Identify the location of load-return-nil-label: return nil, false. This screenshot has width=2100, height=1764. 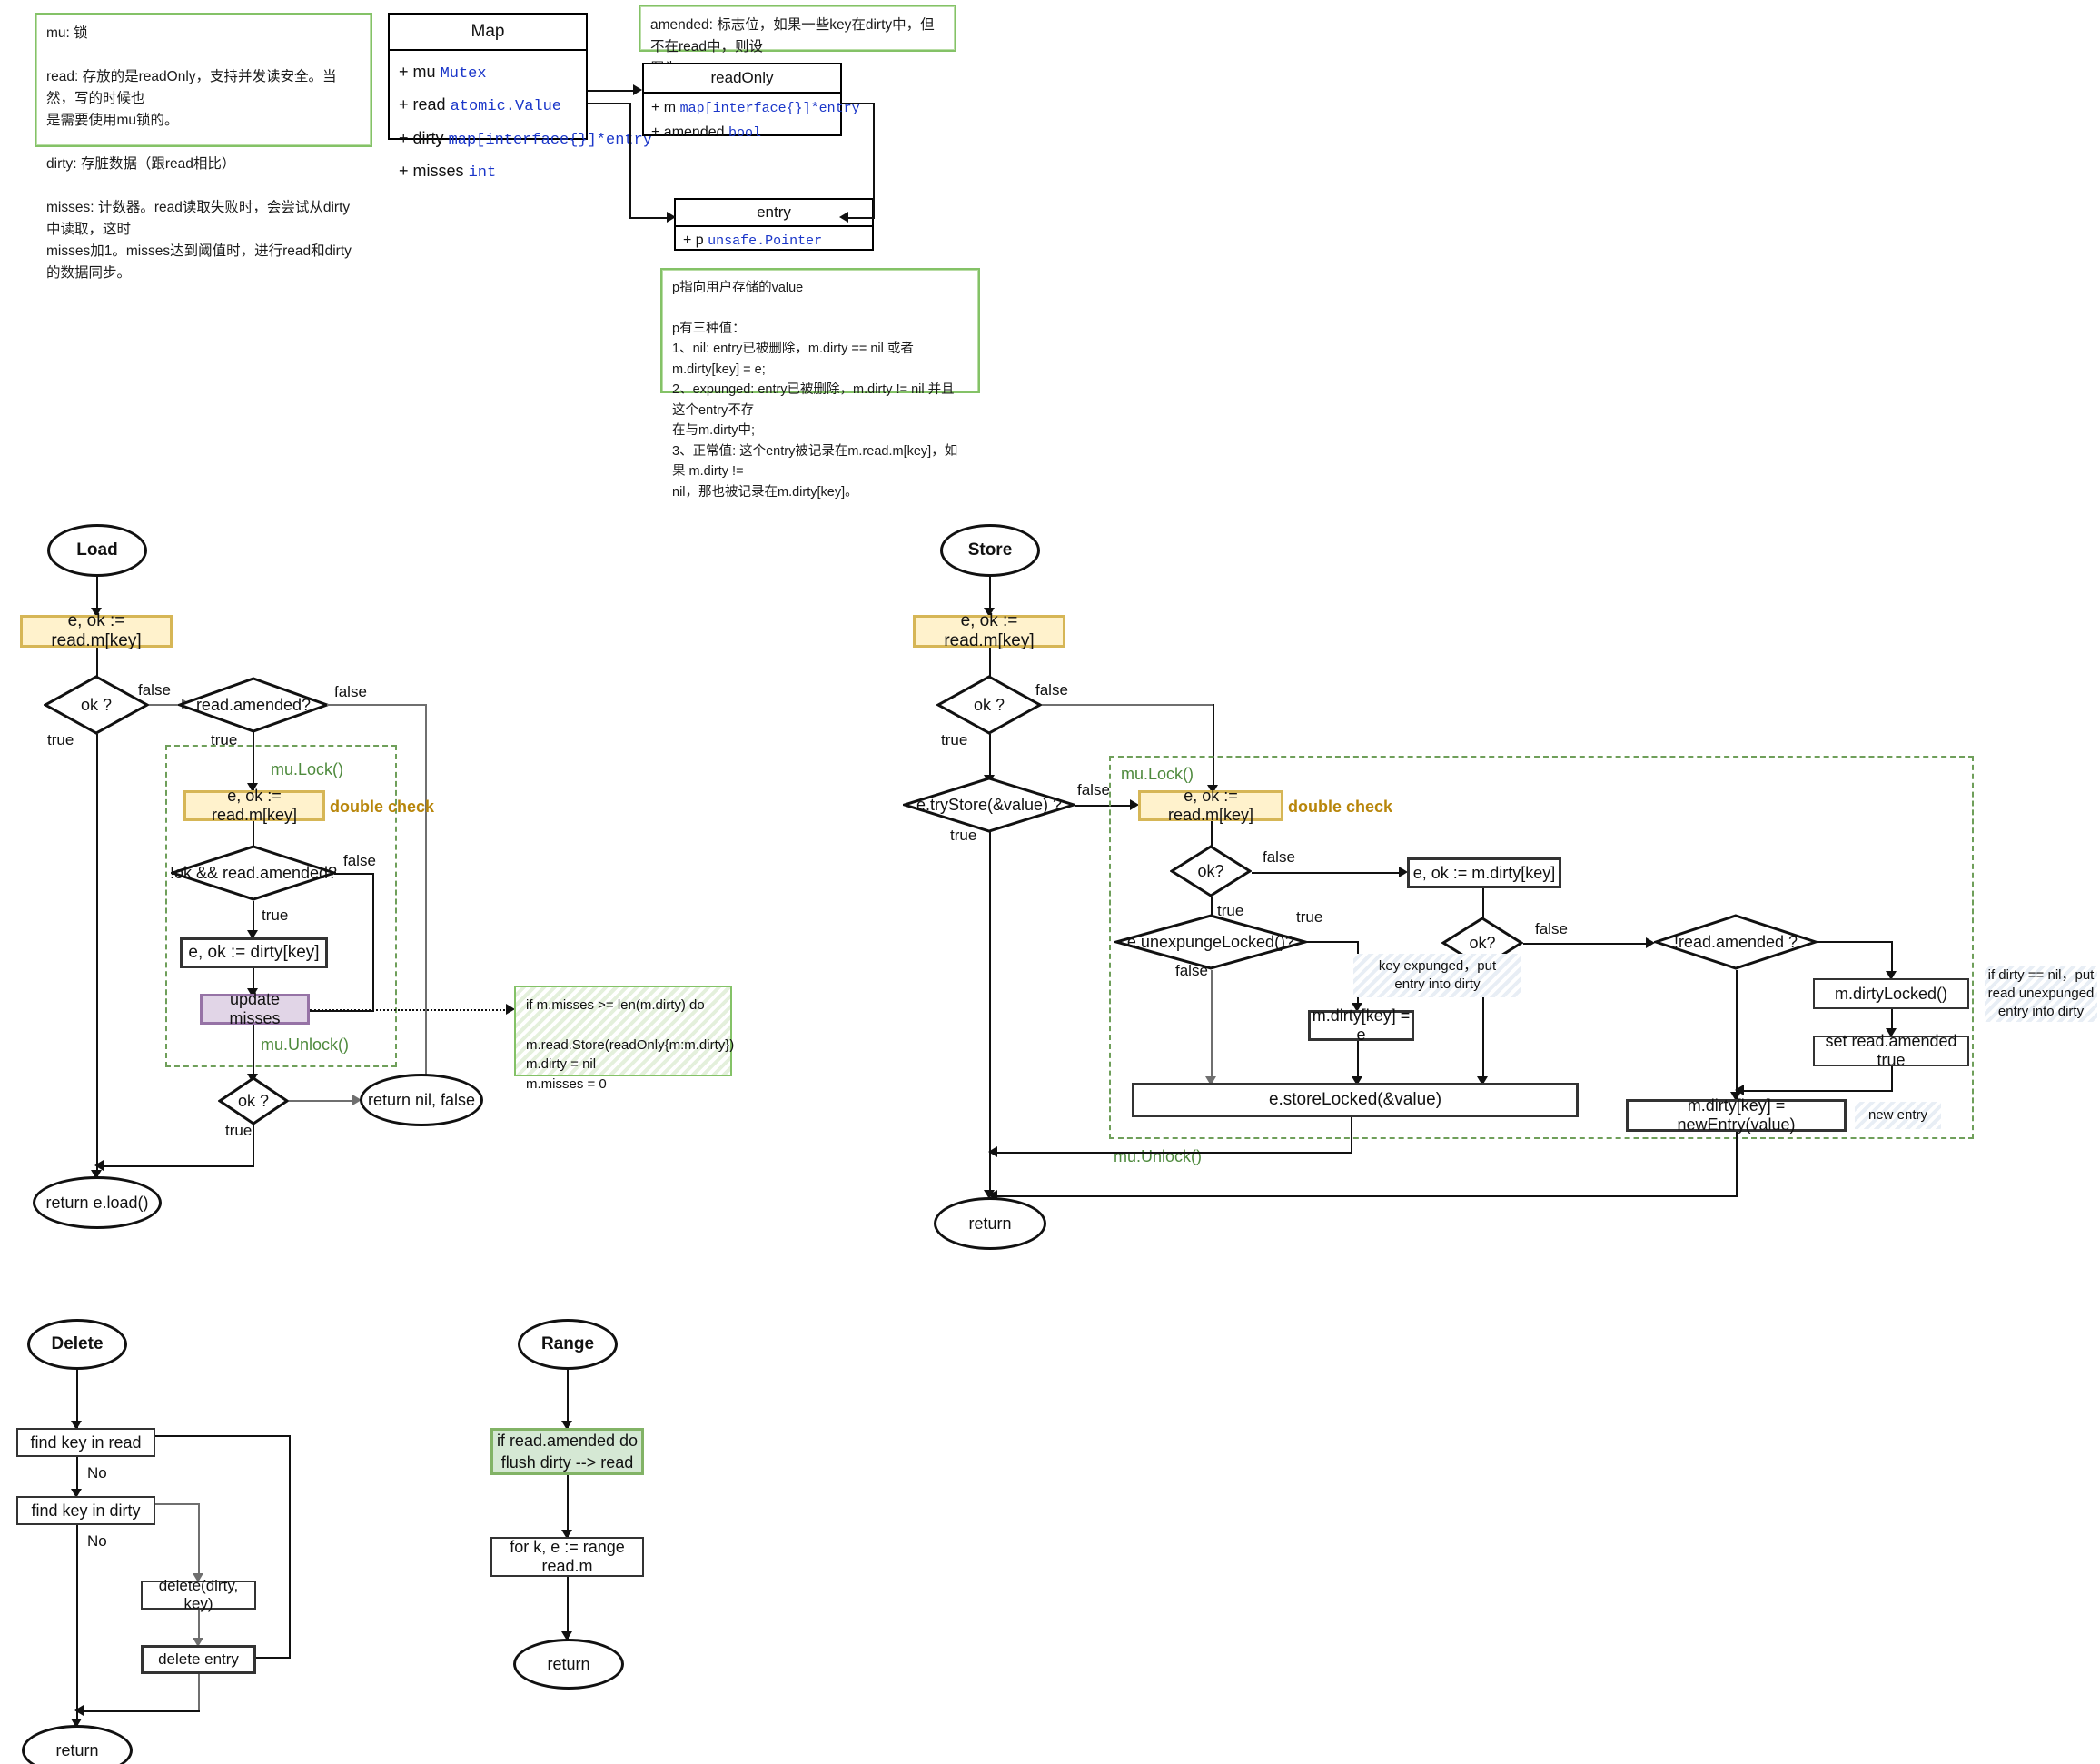
(421, 1099).